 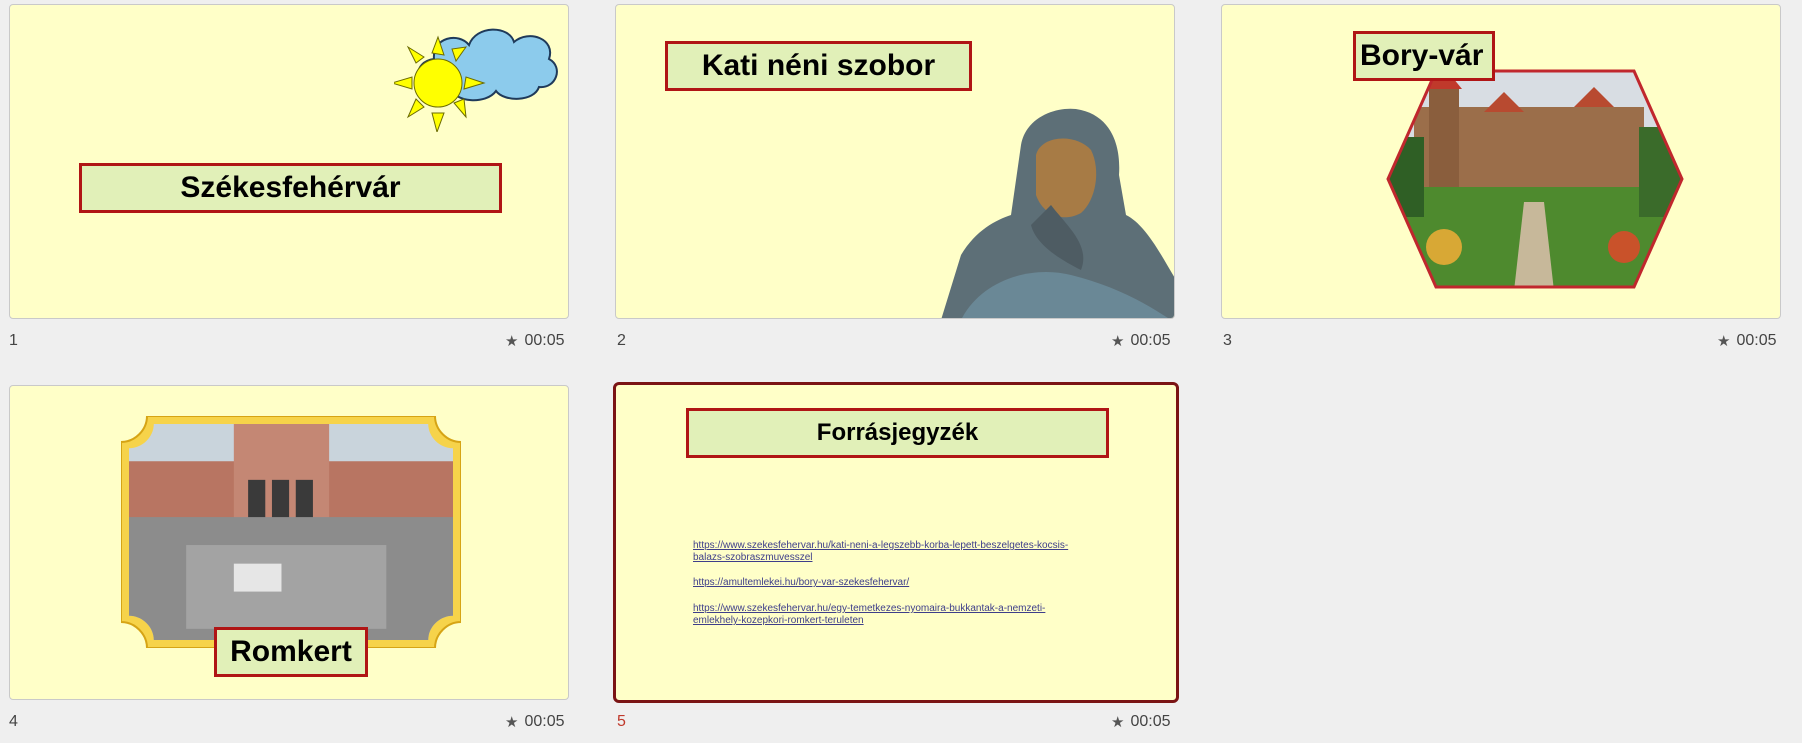 What do you see at coordinates (13, 721) in the screenshot?
I see `slide-number: 4` at bounding box center [13, 721].